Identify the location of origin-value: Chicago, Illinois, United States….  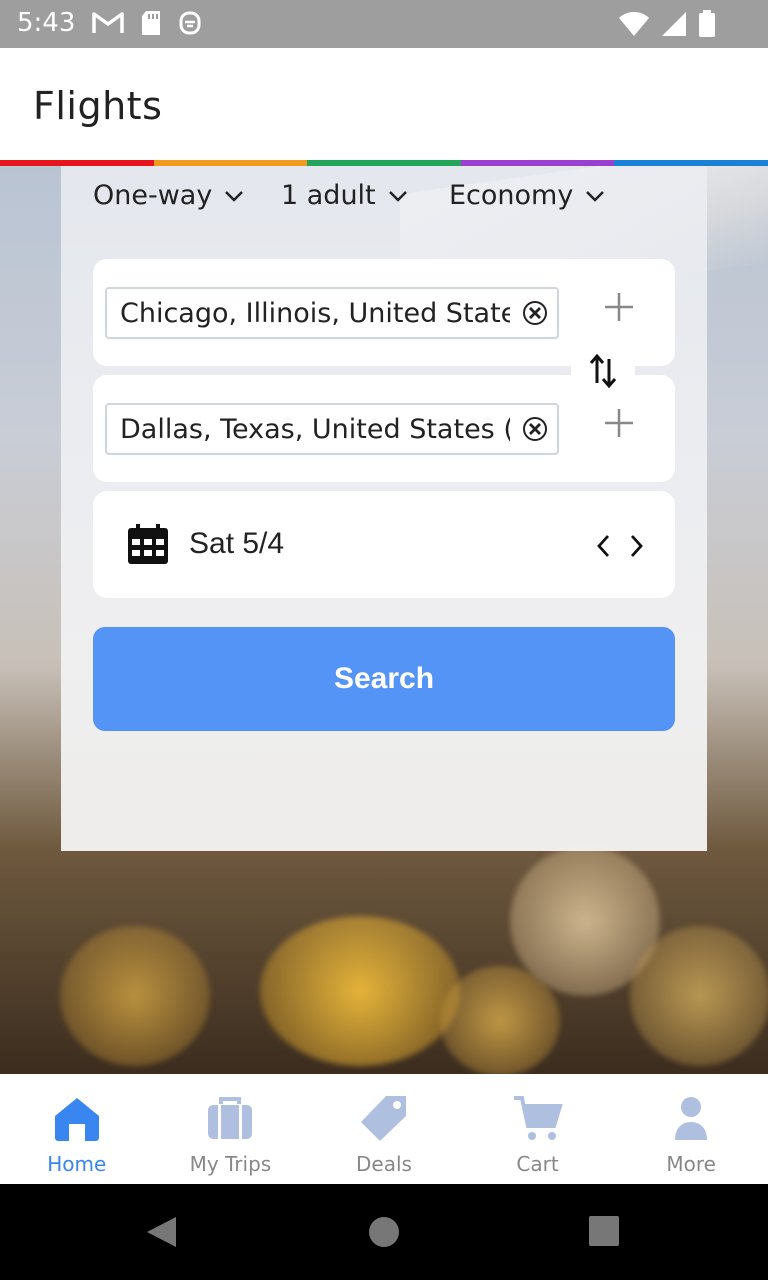
(315, 313).